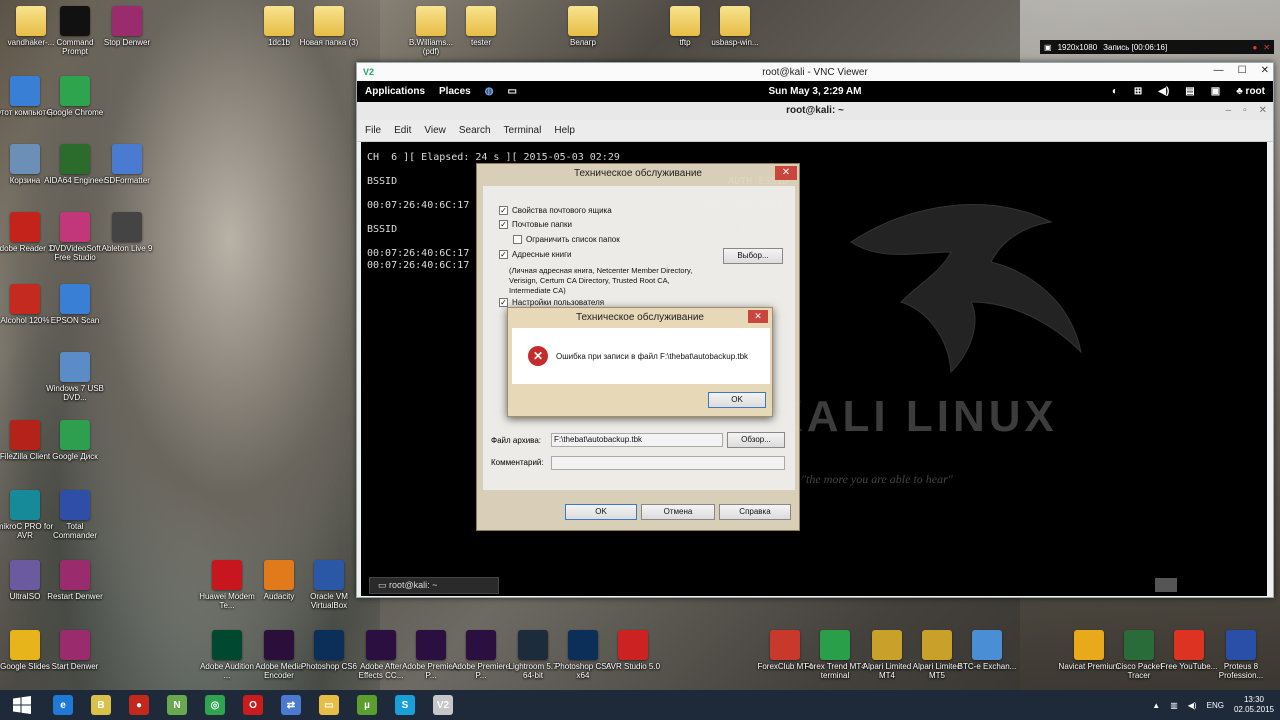 Image resolution: width=1280 pixels, height=720 pixels. I want to click on chrome-icon: ◎, so click(215, 705).